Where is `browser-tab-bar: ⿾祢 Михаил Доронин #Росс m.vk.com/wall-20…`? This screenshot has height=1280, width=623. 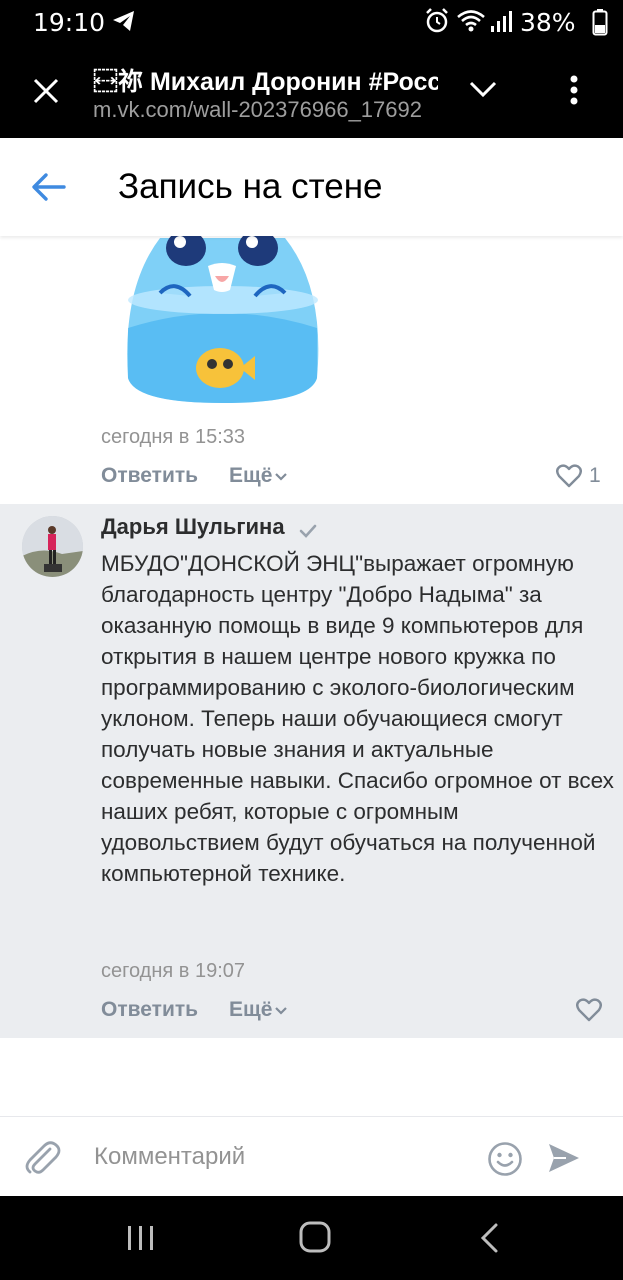 browser-tab-bar: ⿾祢 Михаил Доронин #Росс m.vk.com/wall-20… is located at coordinates (311, 91).